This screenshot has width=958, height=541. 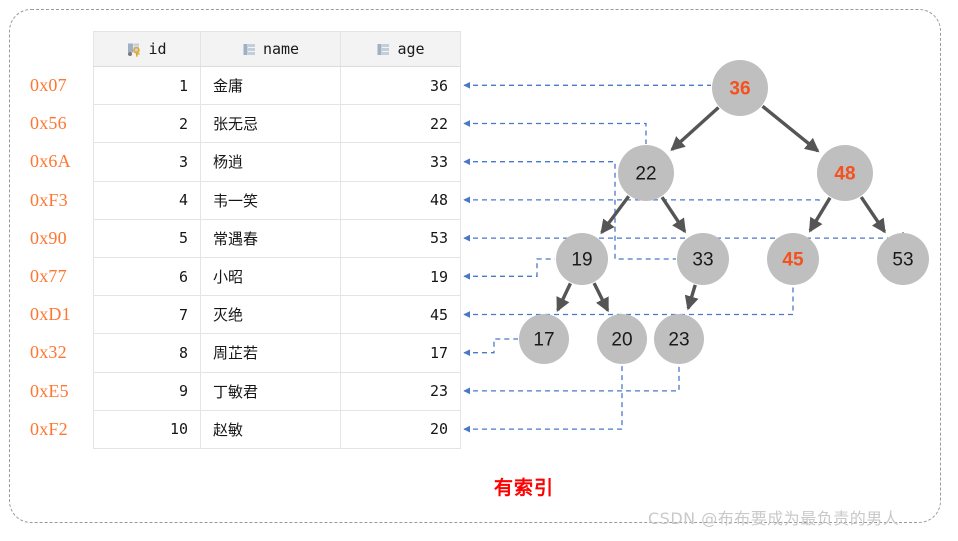 I want to click on table-row: 4 韦一笑 48, so click(x=277, y=200).